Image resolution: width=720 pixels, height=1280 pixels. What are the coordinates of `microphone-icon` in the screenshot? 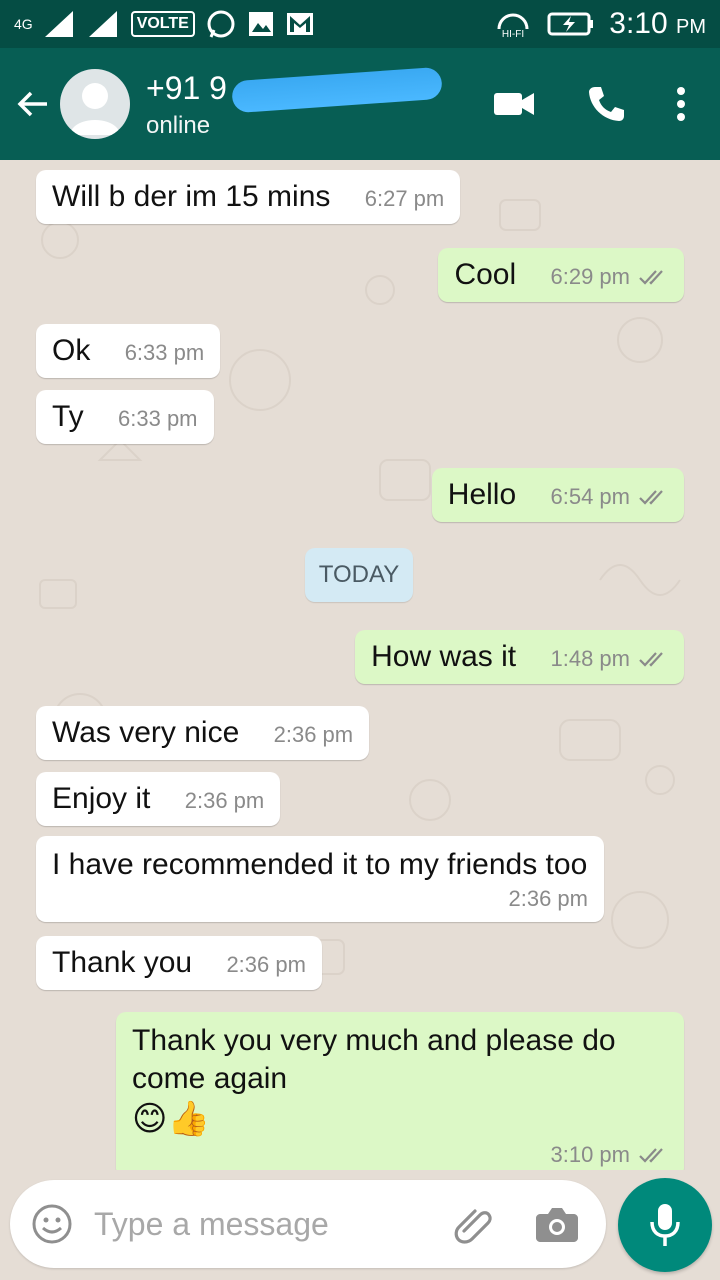 It's located at (665, 1225).